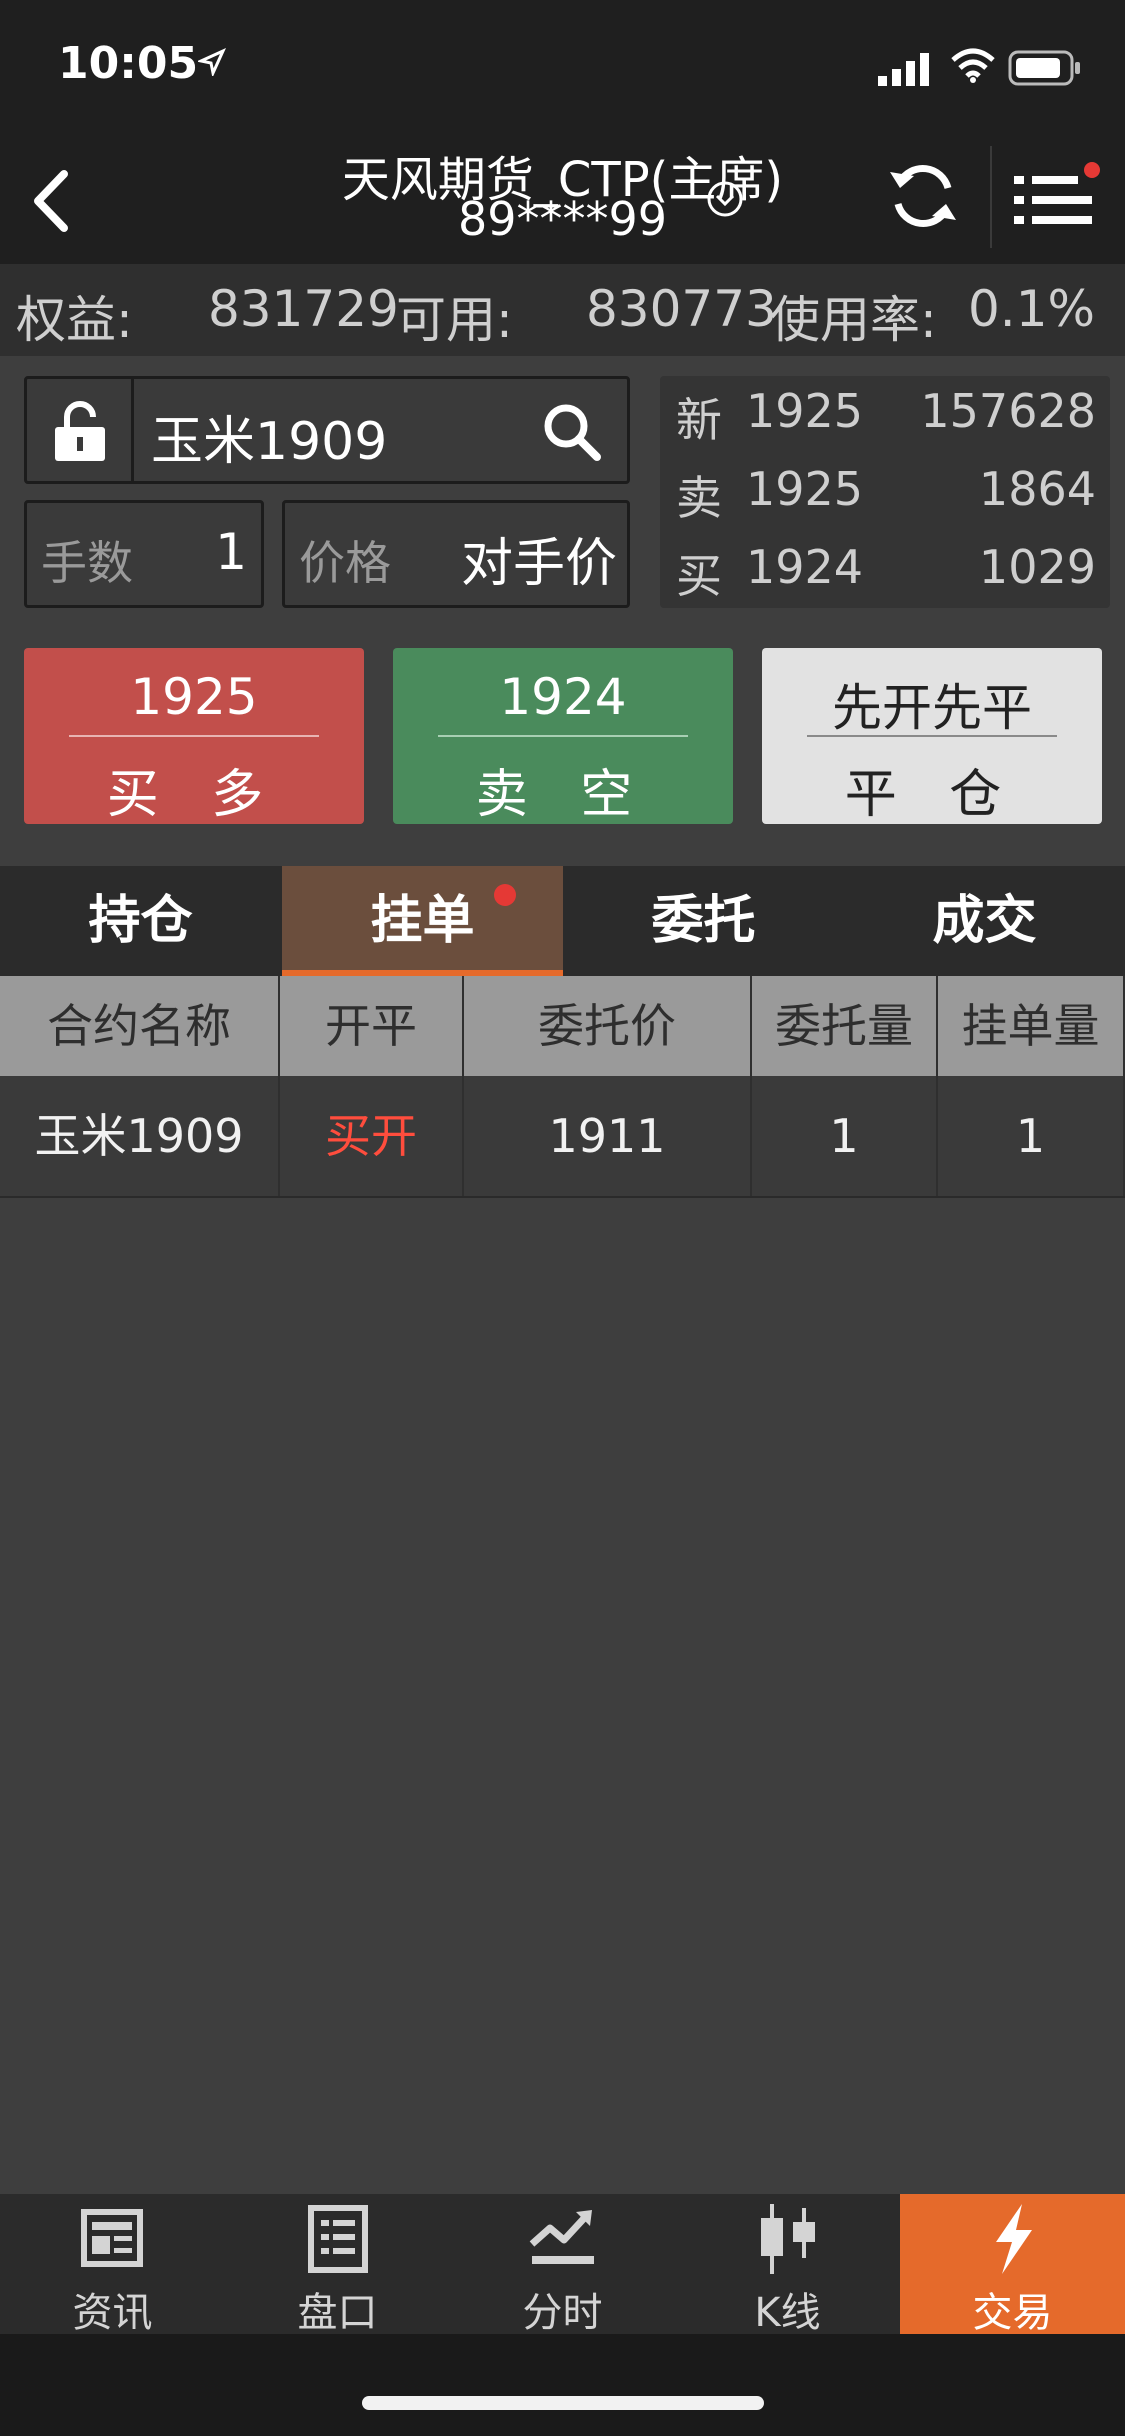  What do you see at coordinates (269, 442) in the screenshot?
I see `contract-name: 玉米1909` at bounding box center [269, 442].